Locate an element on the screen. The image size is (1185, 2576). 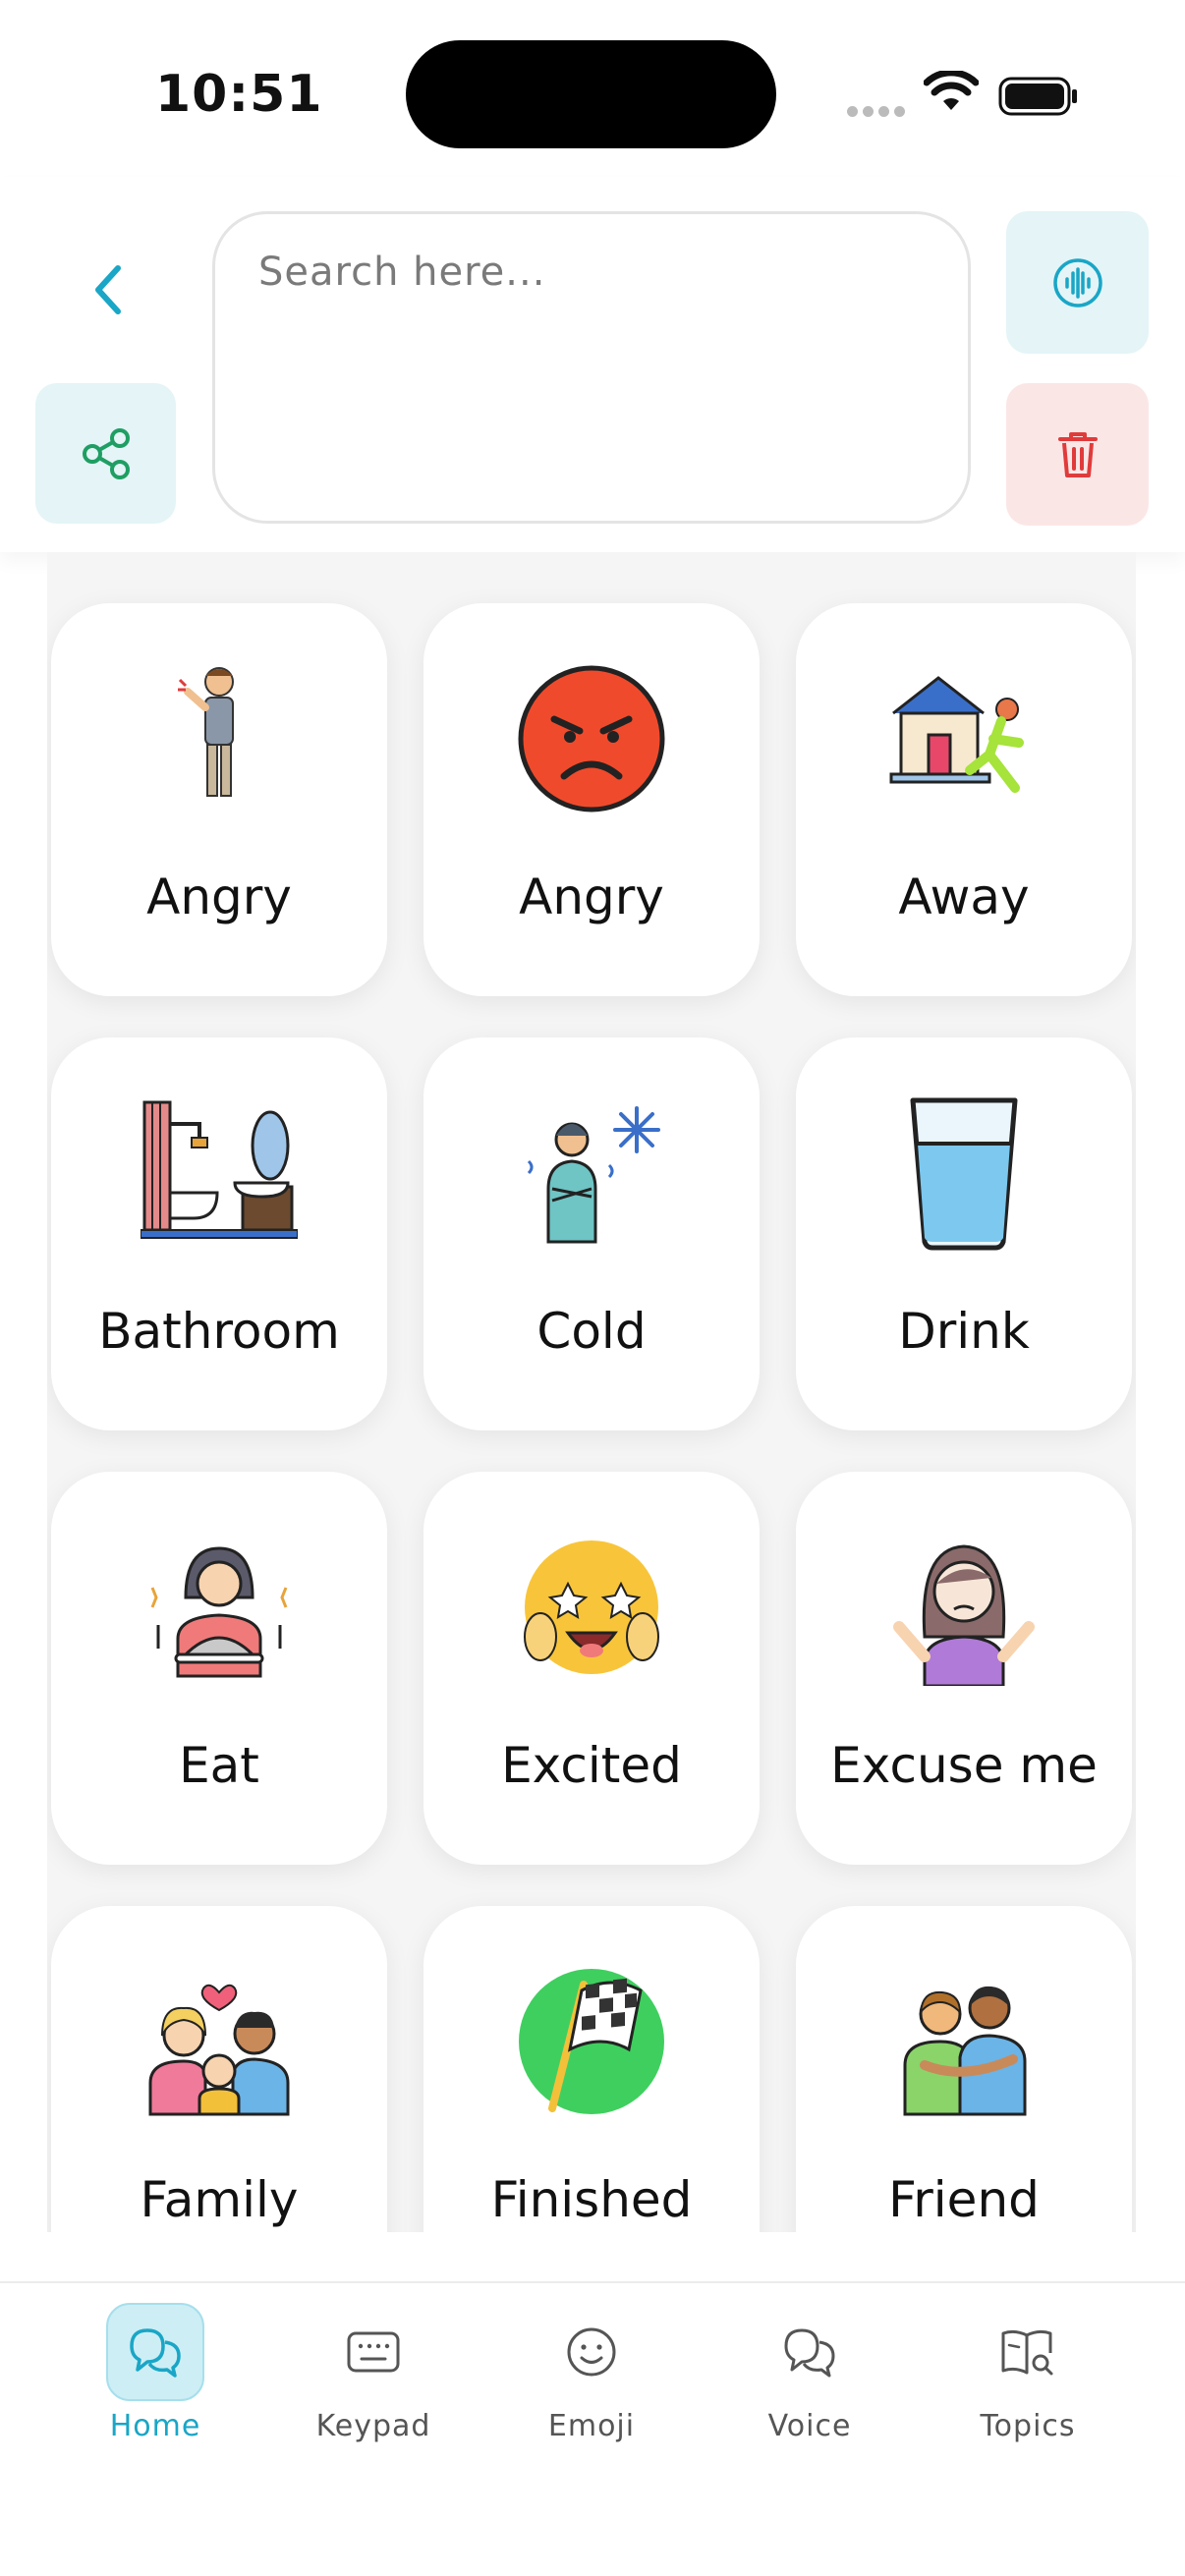
status-time: 10:51 is located at coordinates (239, 94).